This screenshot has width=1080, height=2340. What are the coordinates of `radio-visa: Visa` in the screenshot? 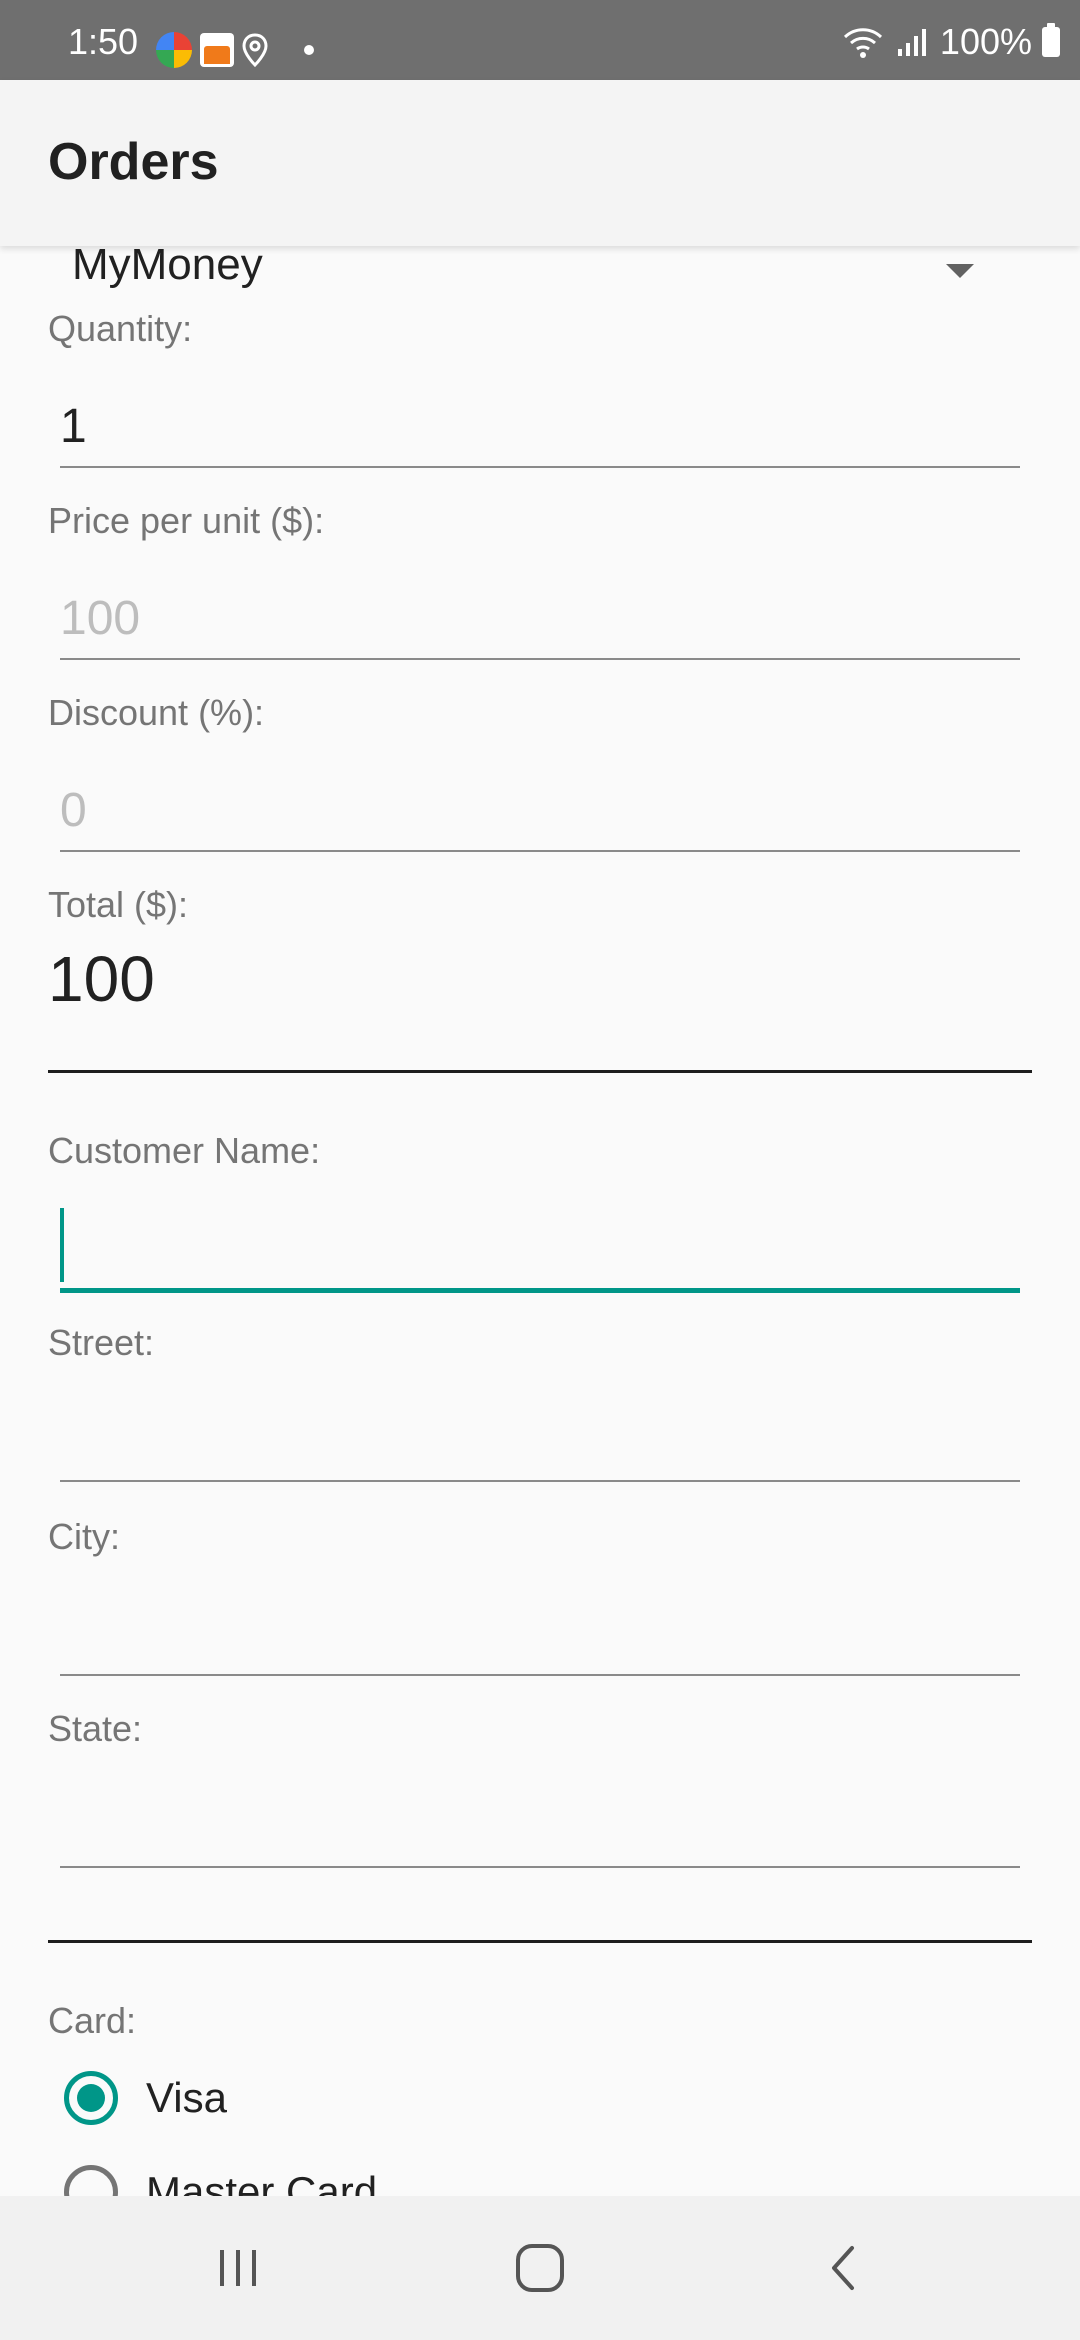 It's located at (145, 2098).